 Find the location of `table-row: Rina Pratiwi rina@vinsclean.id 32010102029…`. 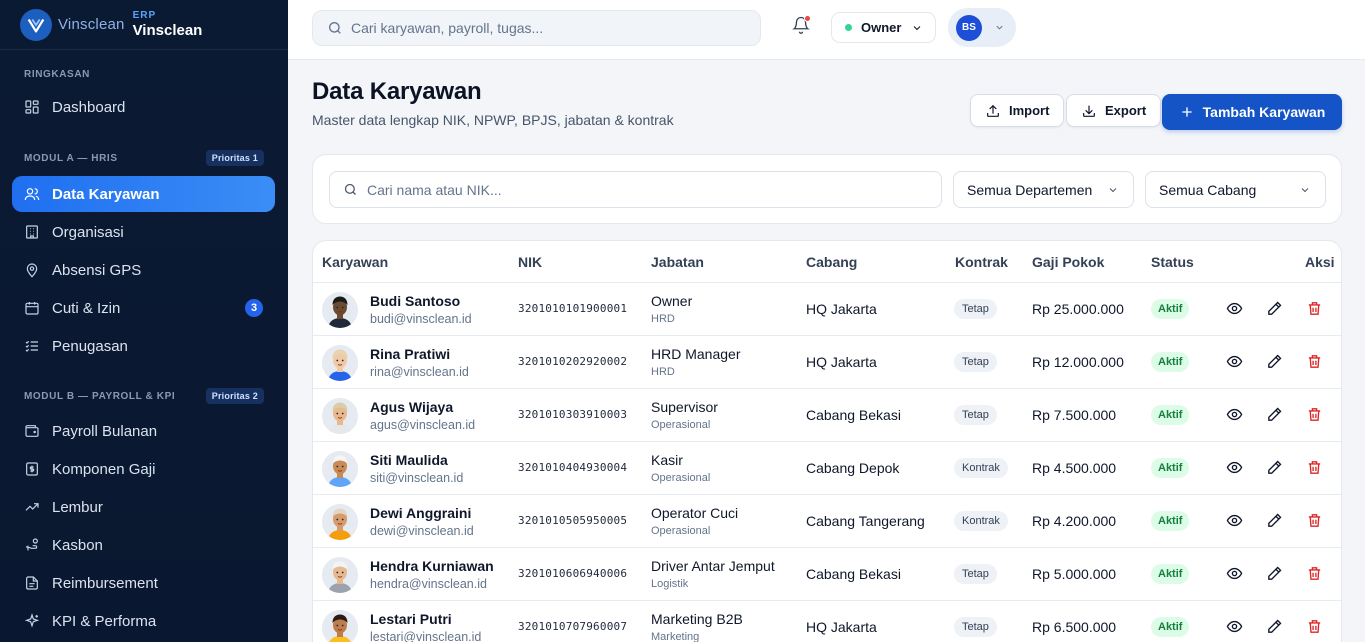

table-row: Rina Pratiwi rina@vinsclean.id 32010102029… is located at coordinates (827, 362).